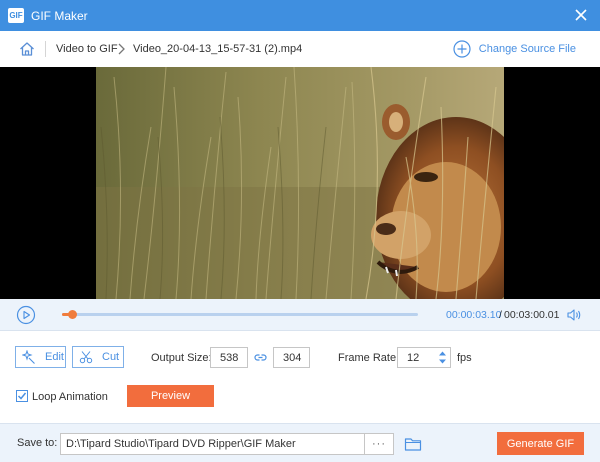 The width and height of the screenshot is (600, 462). I want to click on app-icon-glyph: GIF, so click(16, 15).